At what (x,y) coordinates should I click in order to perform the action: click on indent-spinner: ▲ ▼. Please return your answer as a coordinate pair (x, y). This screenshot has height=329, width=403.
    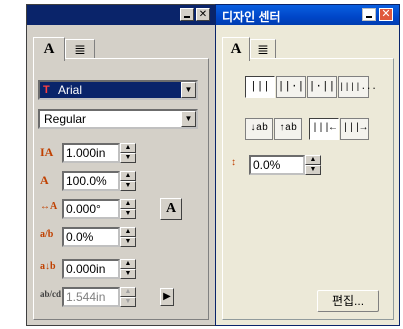
    Looking at the image, I should click on (313, 165).